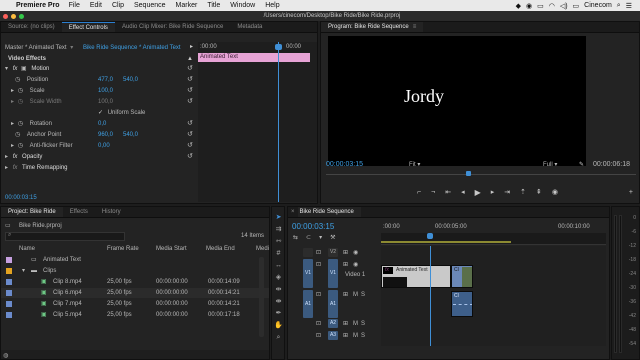  Describe the element at coordinates (190, 134) in the screenshot. I see `anchor-reset-icon: ↺` at that location.